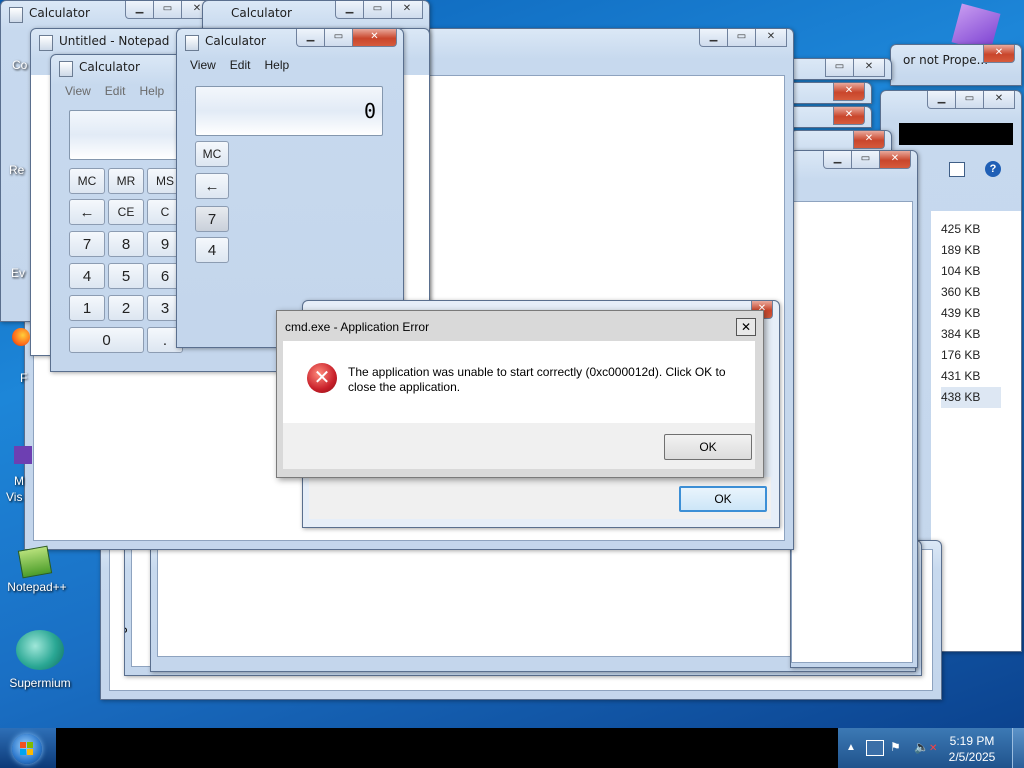  What do you see at coordinates (841, 141) in the screenshot?
I see `cascade-window-4: ✕` at bounding box center [841, 141].